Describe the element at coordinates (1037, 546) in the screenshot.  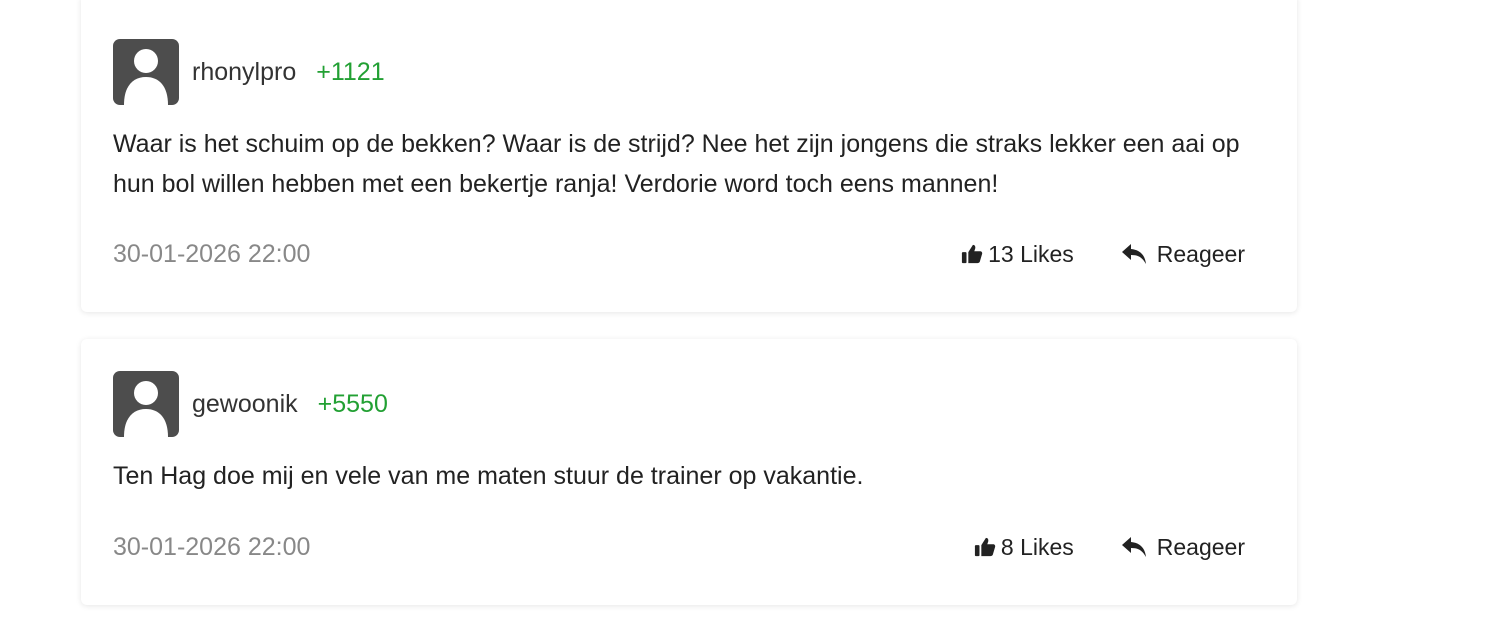
I see `likes-count: 8 Likes` at that location.